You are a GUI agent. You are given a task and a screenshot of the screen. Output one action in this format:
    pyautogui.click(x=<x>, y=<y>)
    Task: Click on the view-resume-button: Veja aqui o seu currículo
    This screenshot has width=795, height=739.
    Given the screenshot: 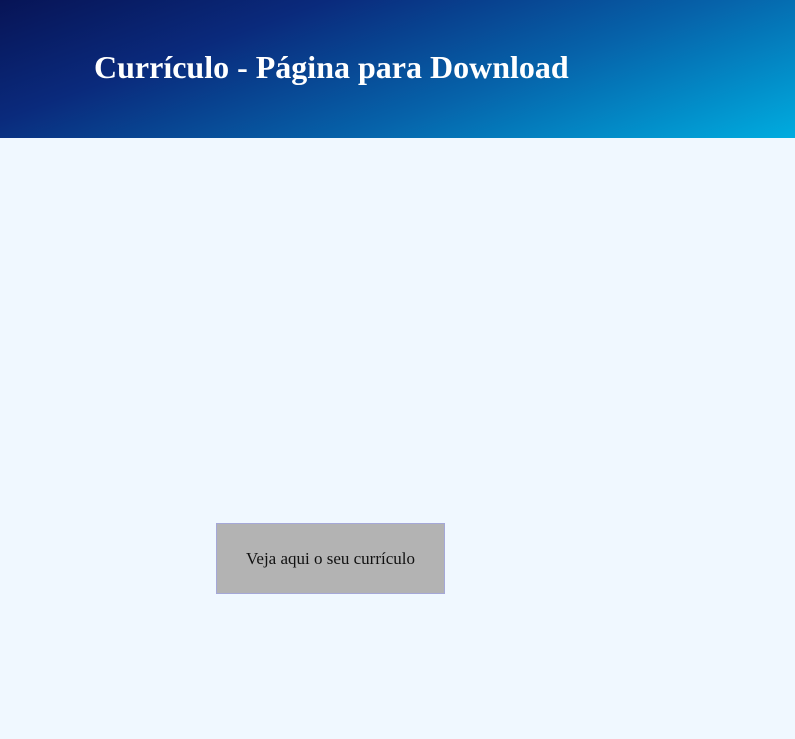 What is the action you would take?
    pyautogui.click(x=330, y=558)
    